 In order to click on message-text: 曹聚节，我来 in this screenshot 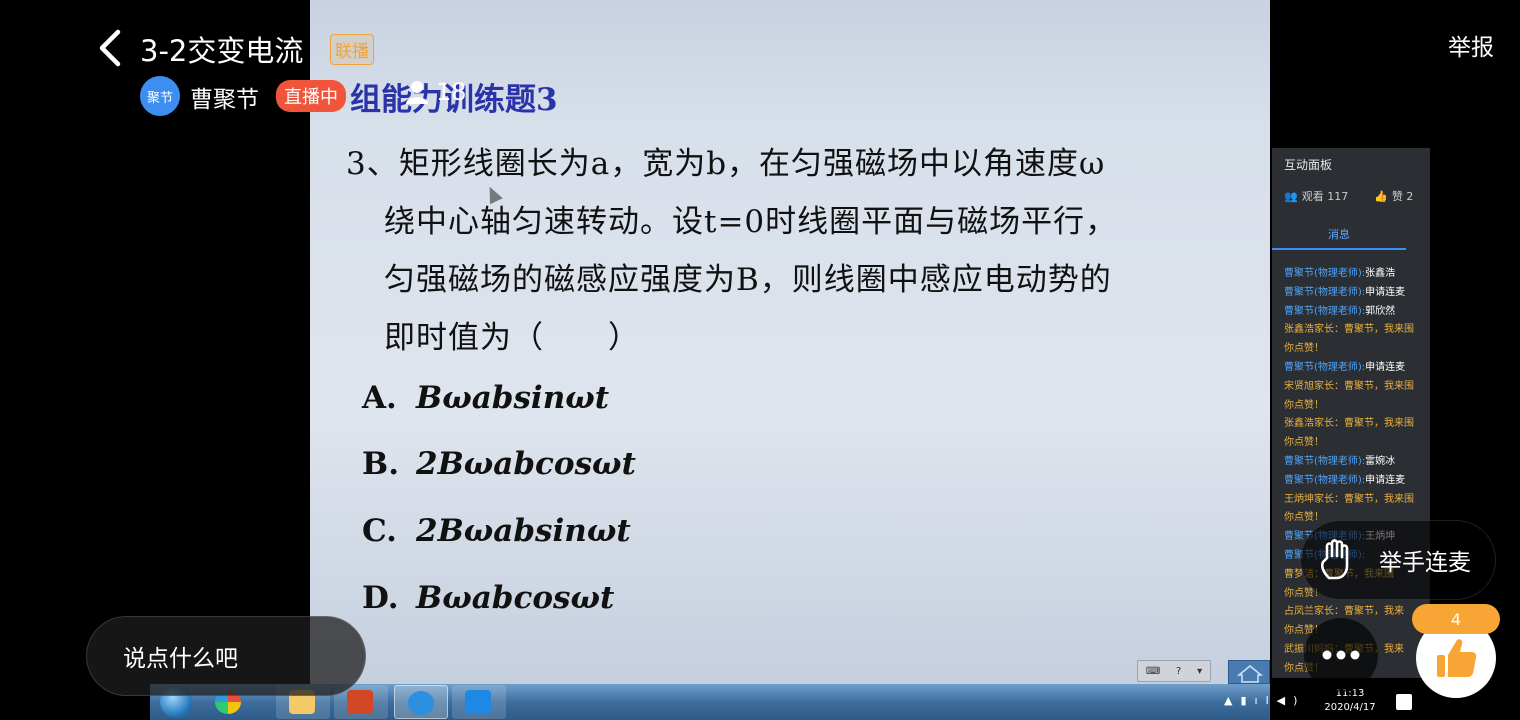, I will do `click(1374, 612)`.